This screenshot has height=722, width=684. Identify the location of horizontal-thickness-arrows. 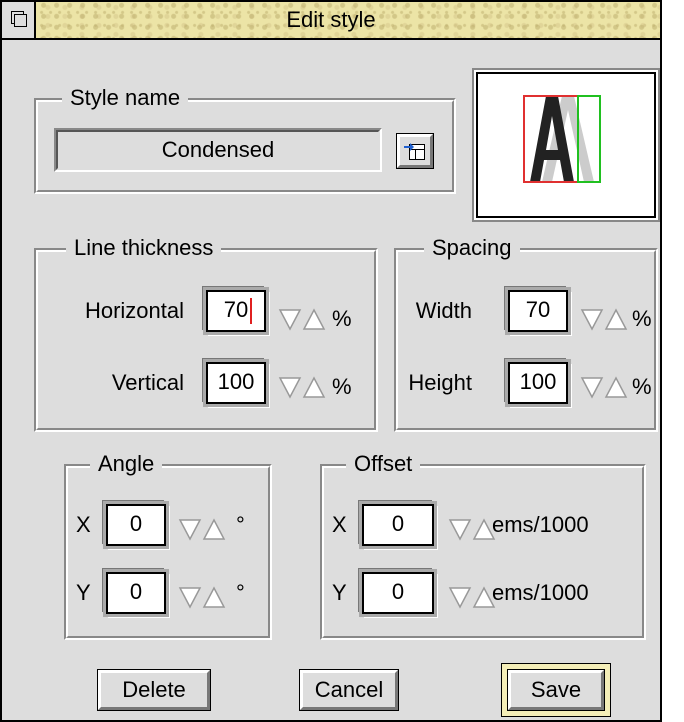
(302, 319).